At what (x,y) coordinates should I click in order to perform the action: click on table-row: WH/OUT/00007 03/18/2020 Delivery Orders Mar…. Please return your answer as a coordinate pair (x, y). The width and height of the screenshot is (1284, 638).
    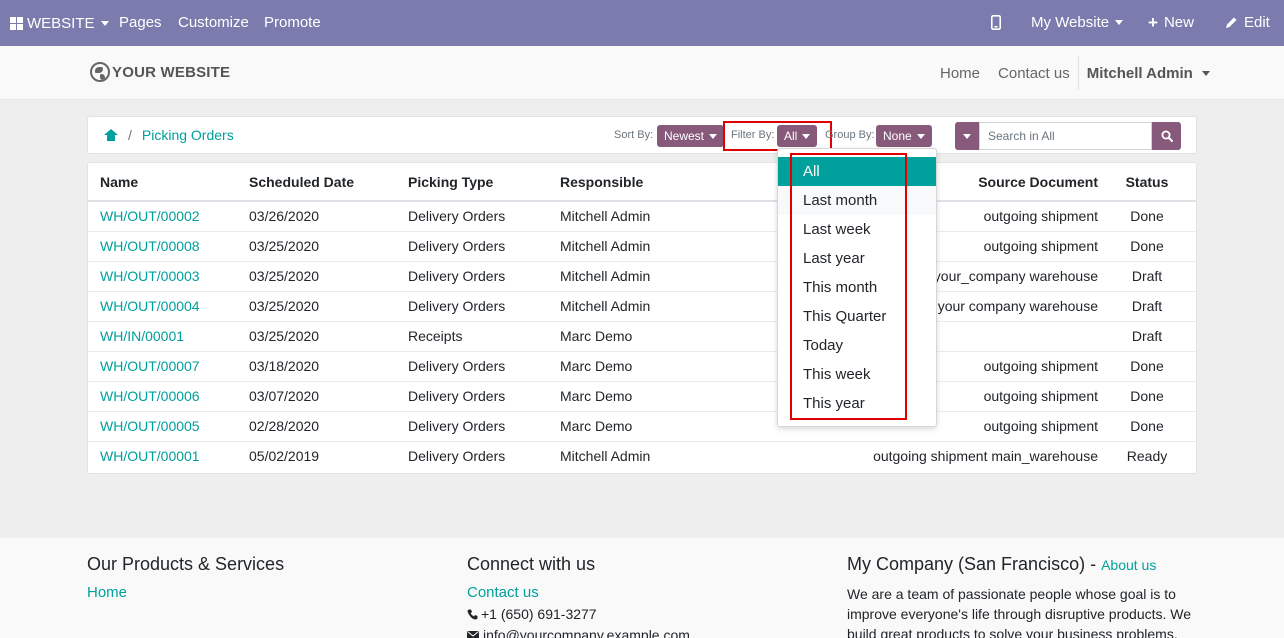
    Looking at the image, I should click on (642, 366).